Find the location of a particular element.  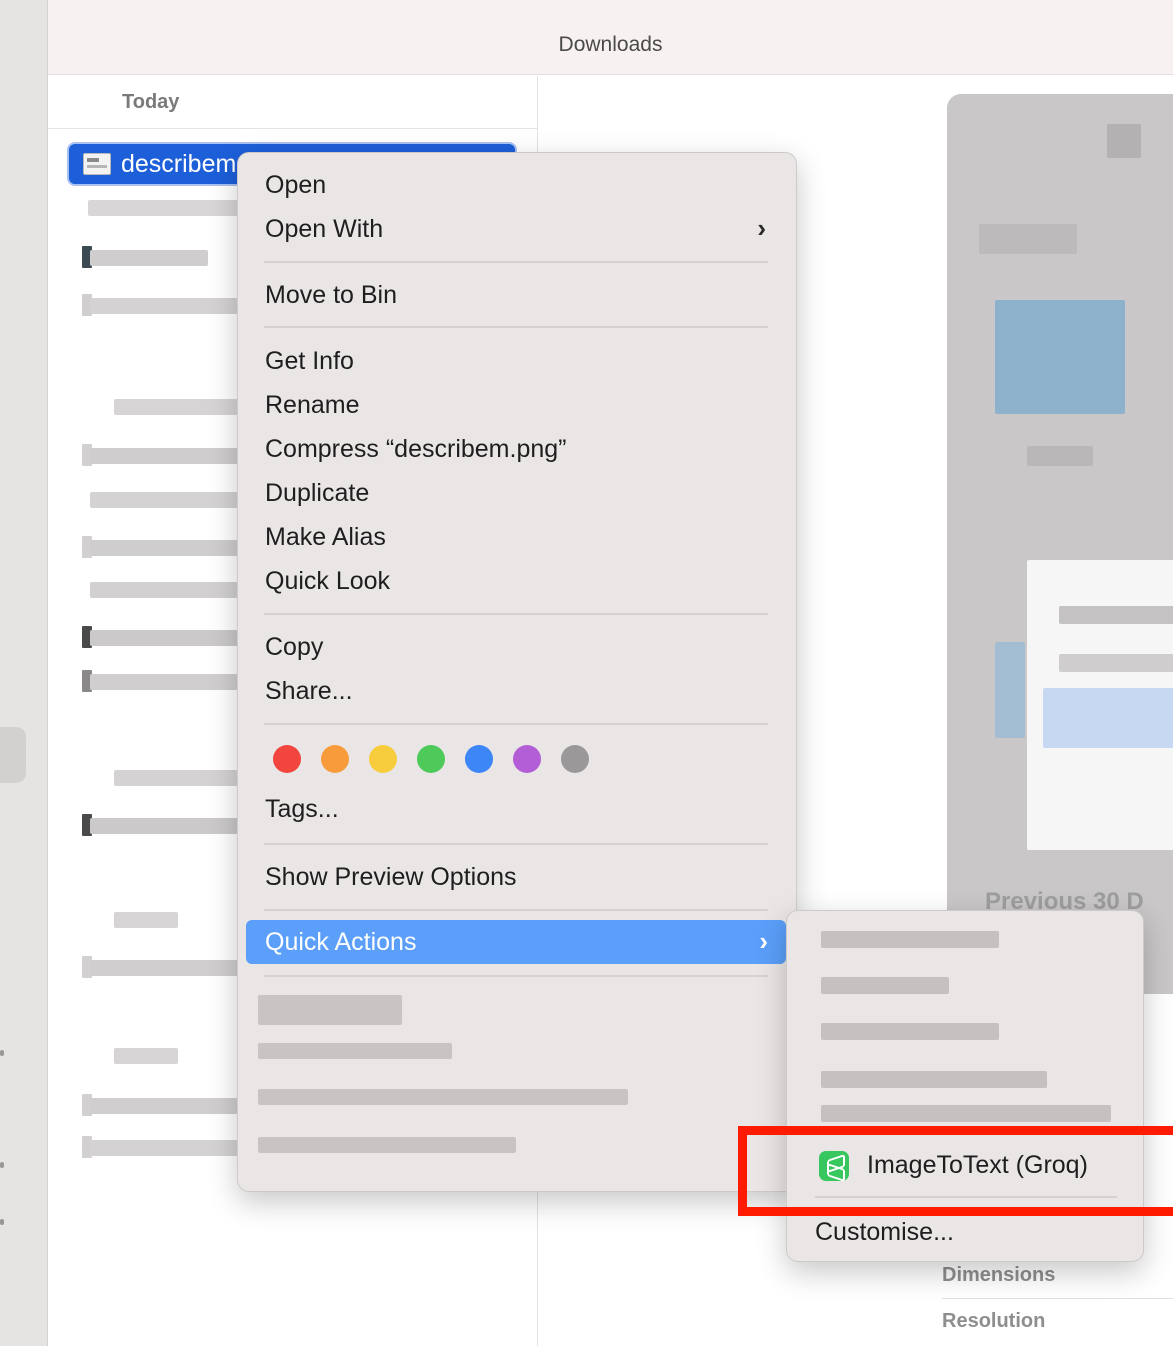

menu-item-show-preview-options: Show Preview Options is located at coordinates (391, 877).